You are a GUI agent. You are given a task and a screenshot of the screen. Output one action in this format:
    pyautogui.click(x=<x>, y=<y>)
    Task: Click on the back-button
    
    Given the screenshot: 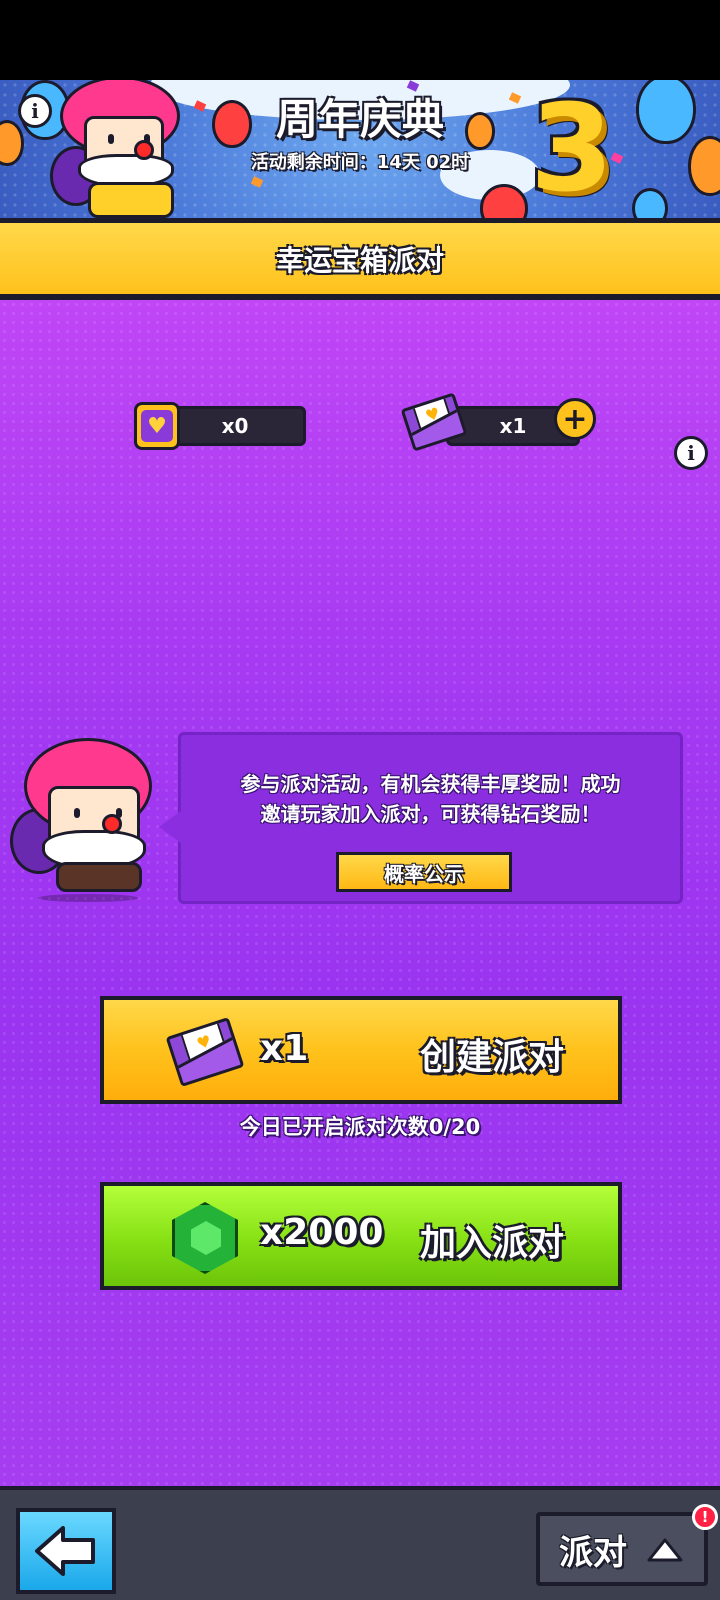 What is the action you would take?
    pyautogui.click(x=66, y=1551)
    